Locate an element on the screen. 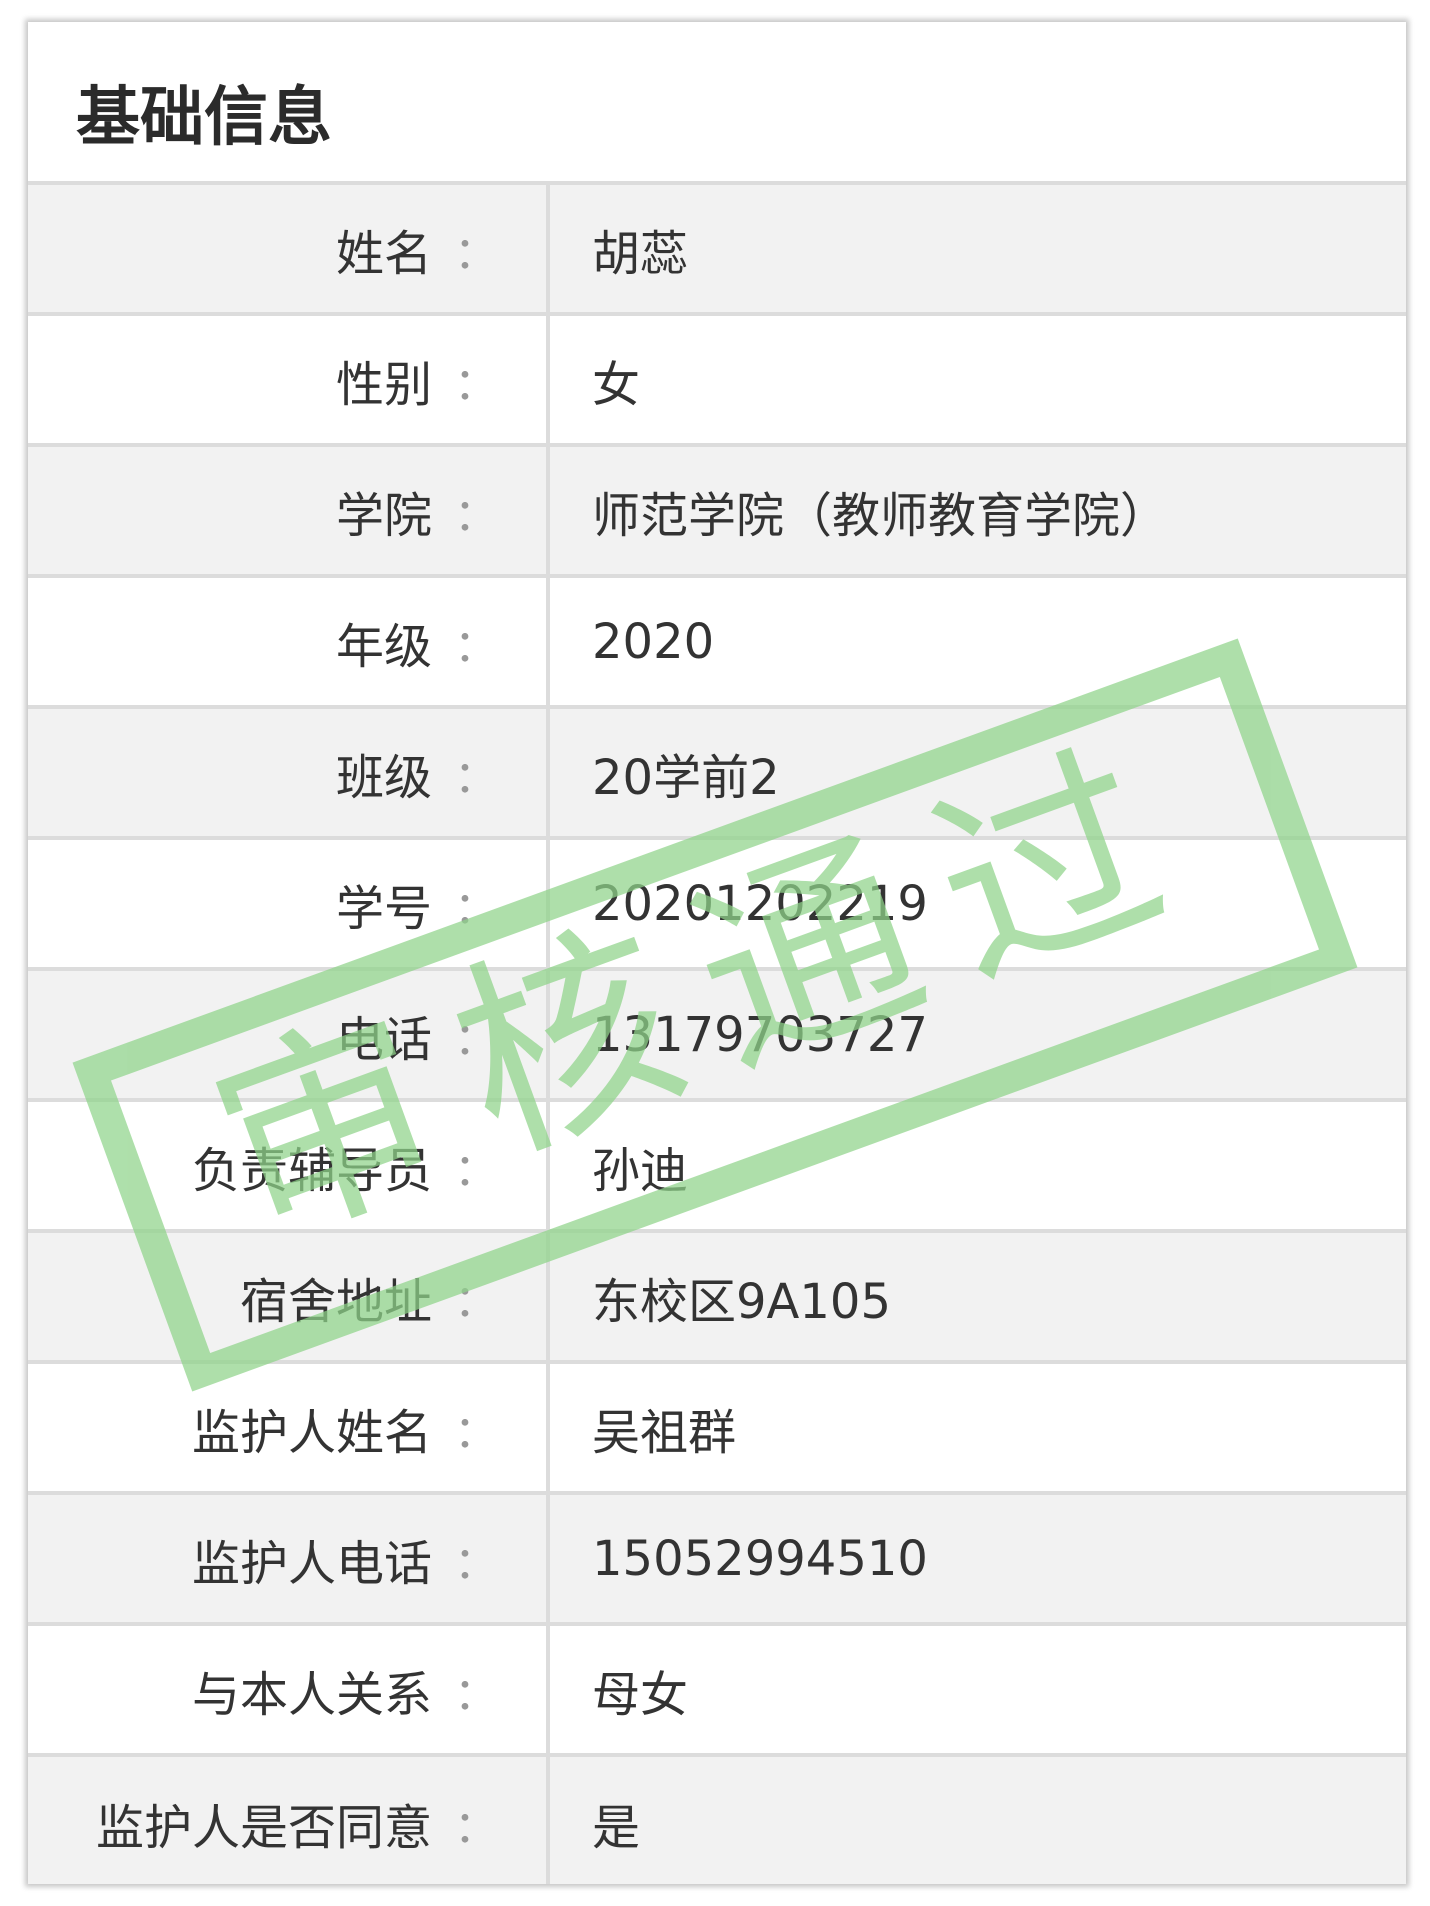 The width and height of the screenshot is (1430, 1906). field-value: 13179703727 is located at coordinates (760, 1034).